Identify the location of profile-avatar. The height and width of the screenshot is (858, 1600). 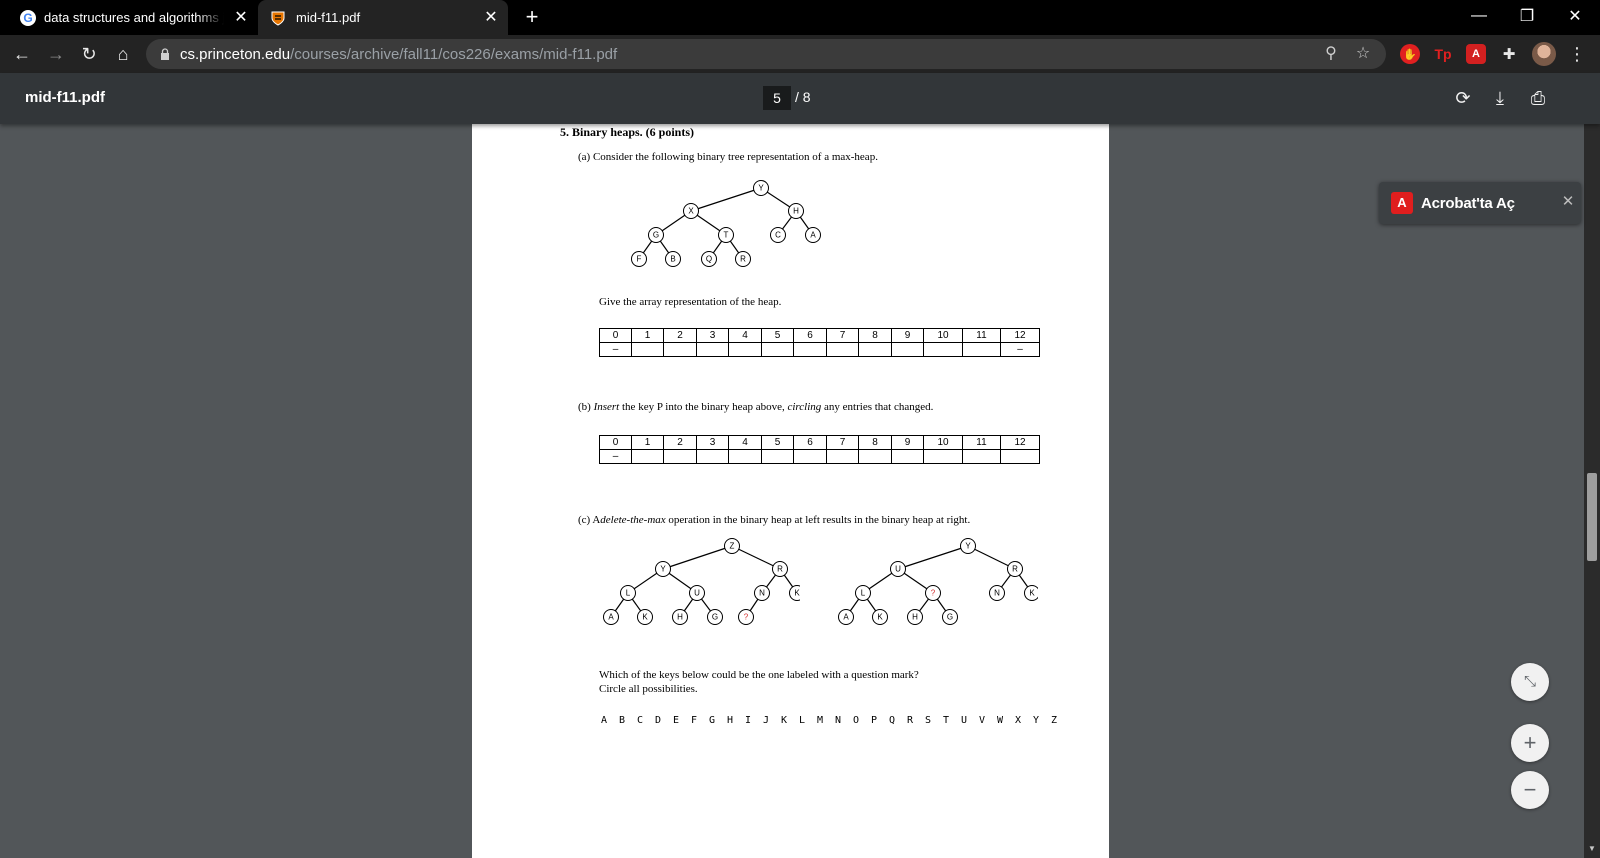
(1544, 54).